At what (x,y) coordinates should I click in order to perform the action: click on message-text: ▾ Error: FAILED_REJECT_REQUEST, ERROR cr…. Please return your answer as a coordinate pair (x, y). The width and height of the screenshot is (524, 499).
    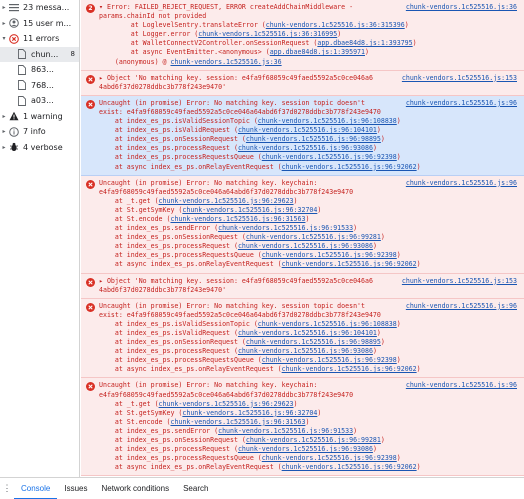
    Looking at the image, I should click on (226, 7).